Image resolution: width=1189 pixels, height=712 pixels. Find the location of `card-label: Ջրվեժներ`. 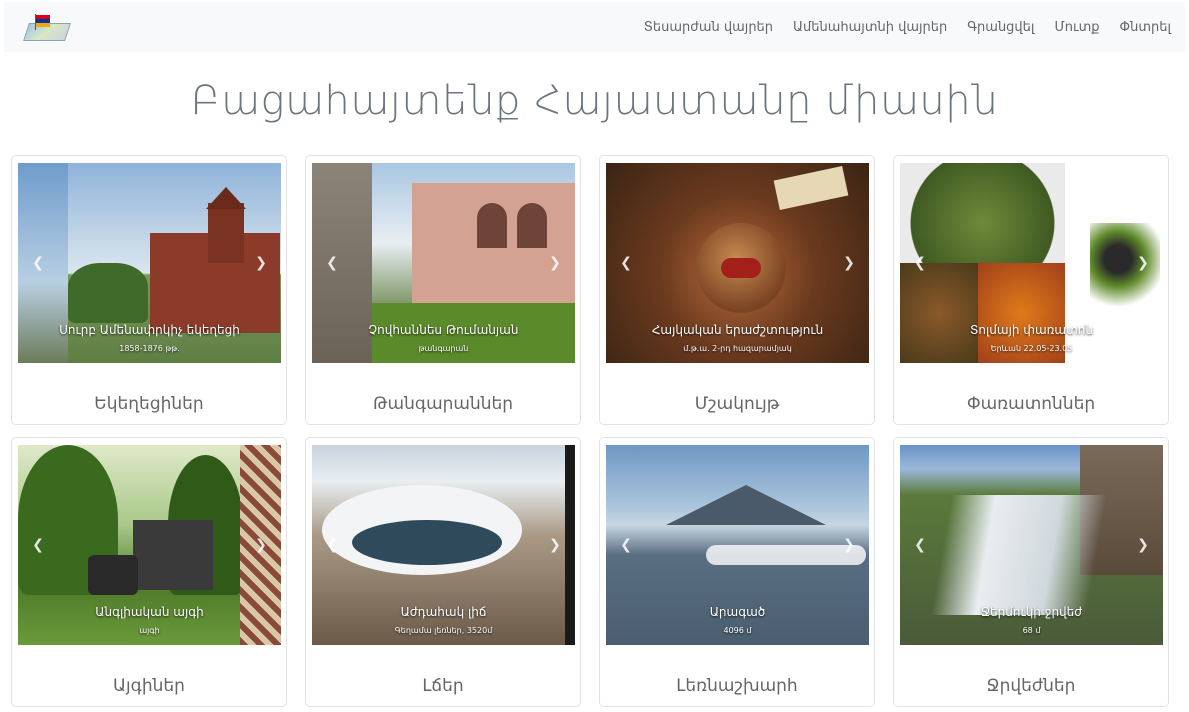

card-label: Ջրվեժներ is located at coordinates (1031, 686).